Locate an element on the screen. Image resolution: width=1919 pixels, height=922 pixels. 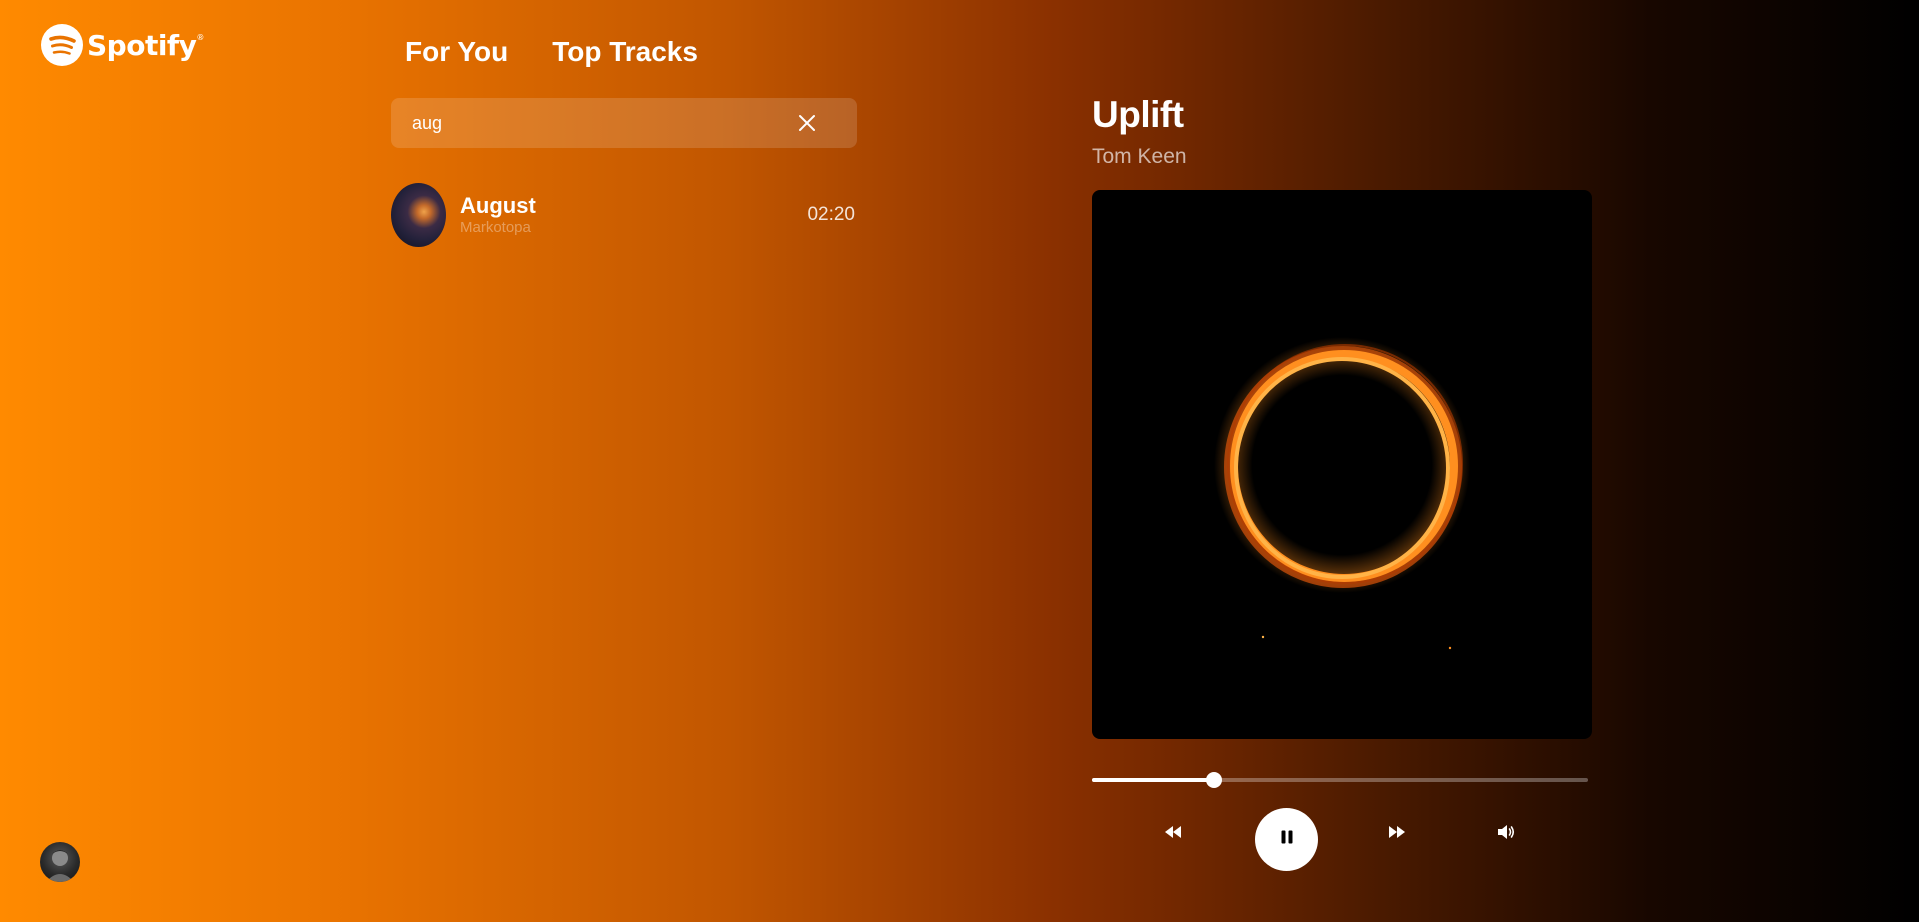
spotify-logo: Spotify® is located at coordinates (122, 45).